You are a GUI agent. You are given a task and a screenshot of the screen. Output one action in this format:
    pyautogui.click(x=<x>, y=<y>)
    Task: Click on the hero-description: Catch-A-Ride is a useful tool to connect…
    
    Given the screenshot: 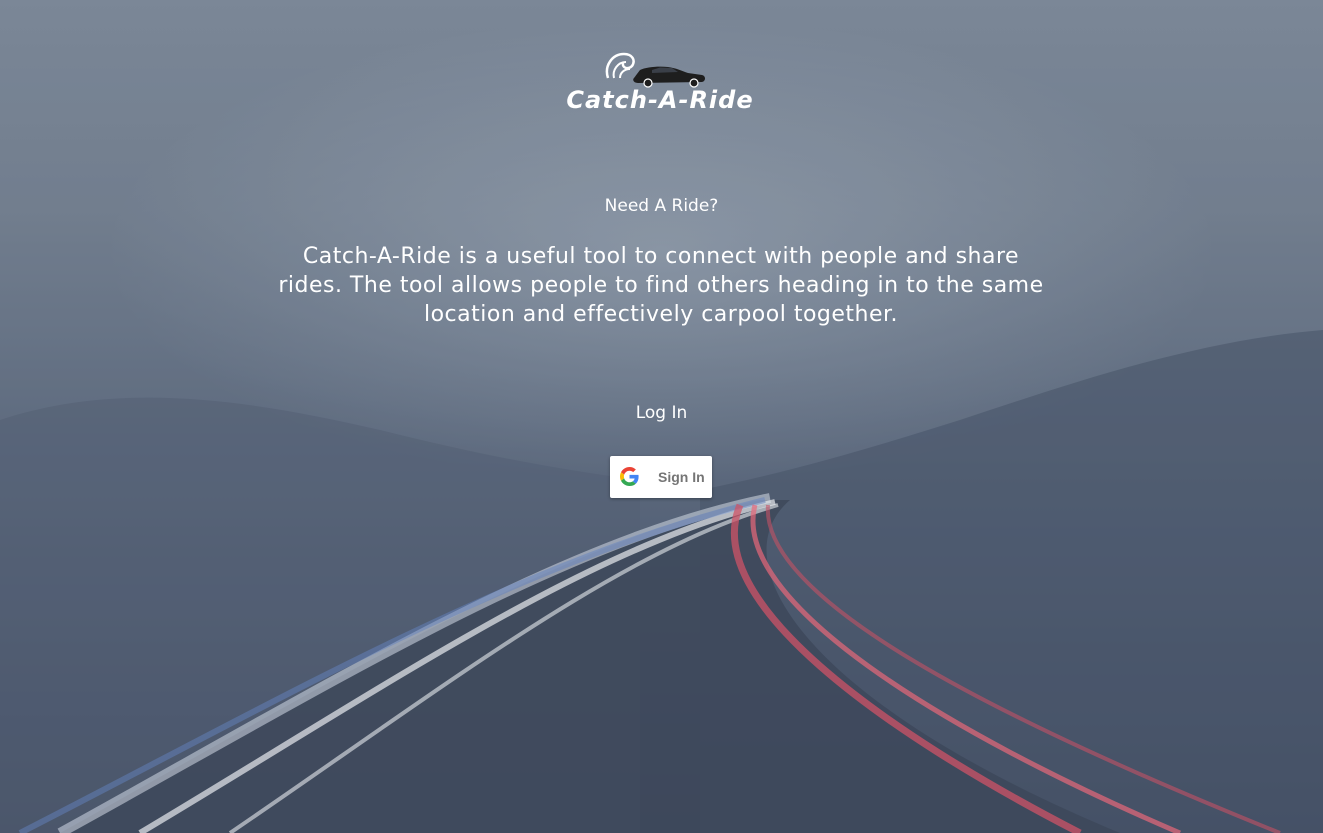 What is the action you would take?
    pyautogui.click(x=661, y=285)
    